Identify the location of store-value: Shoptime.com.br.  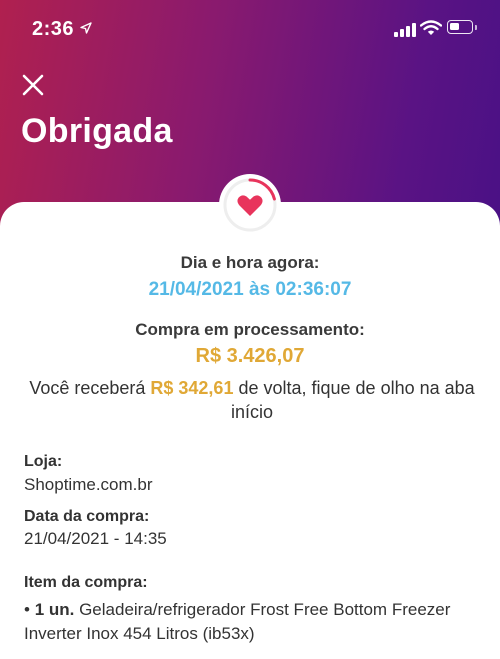
(88, 484).